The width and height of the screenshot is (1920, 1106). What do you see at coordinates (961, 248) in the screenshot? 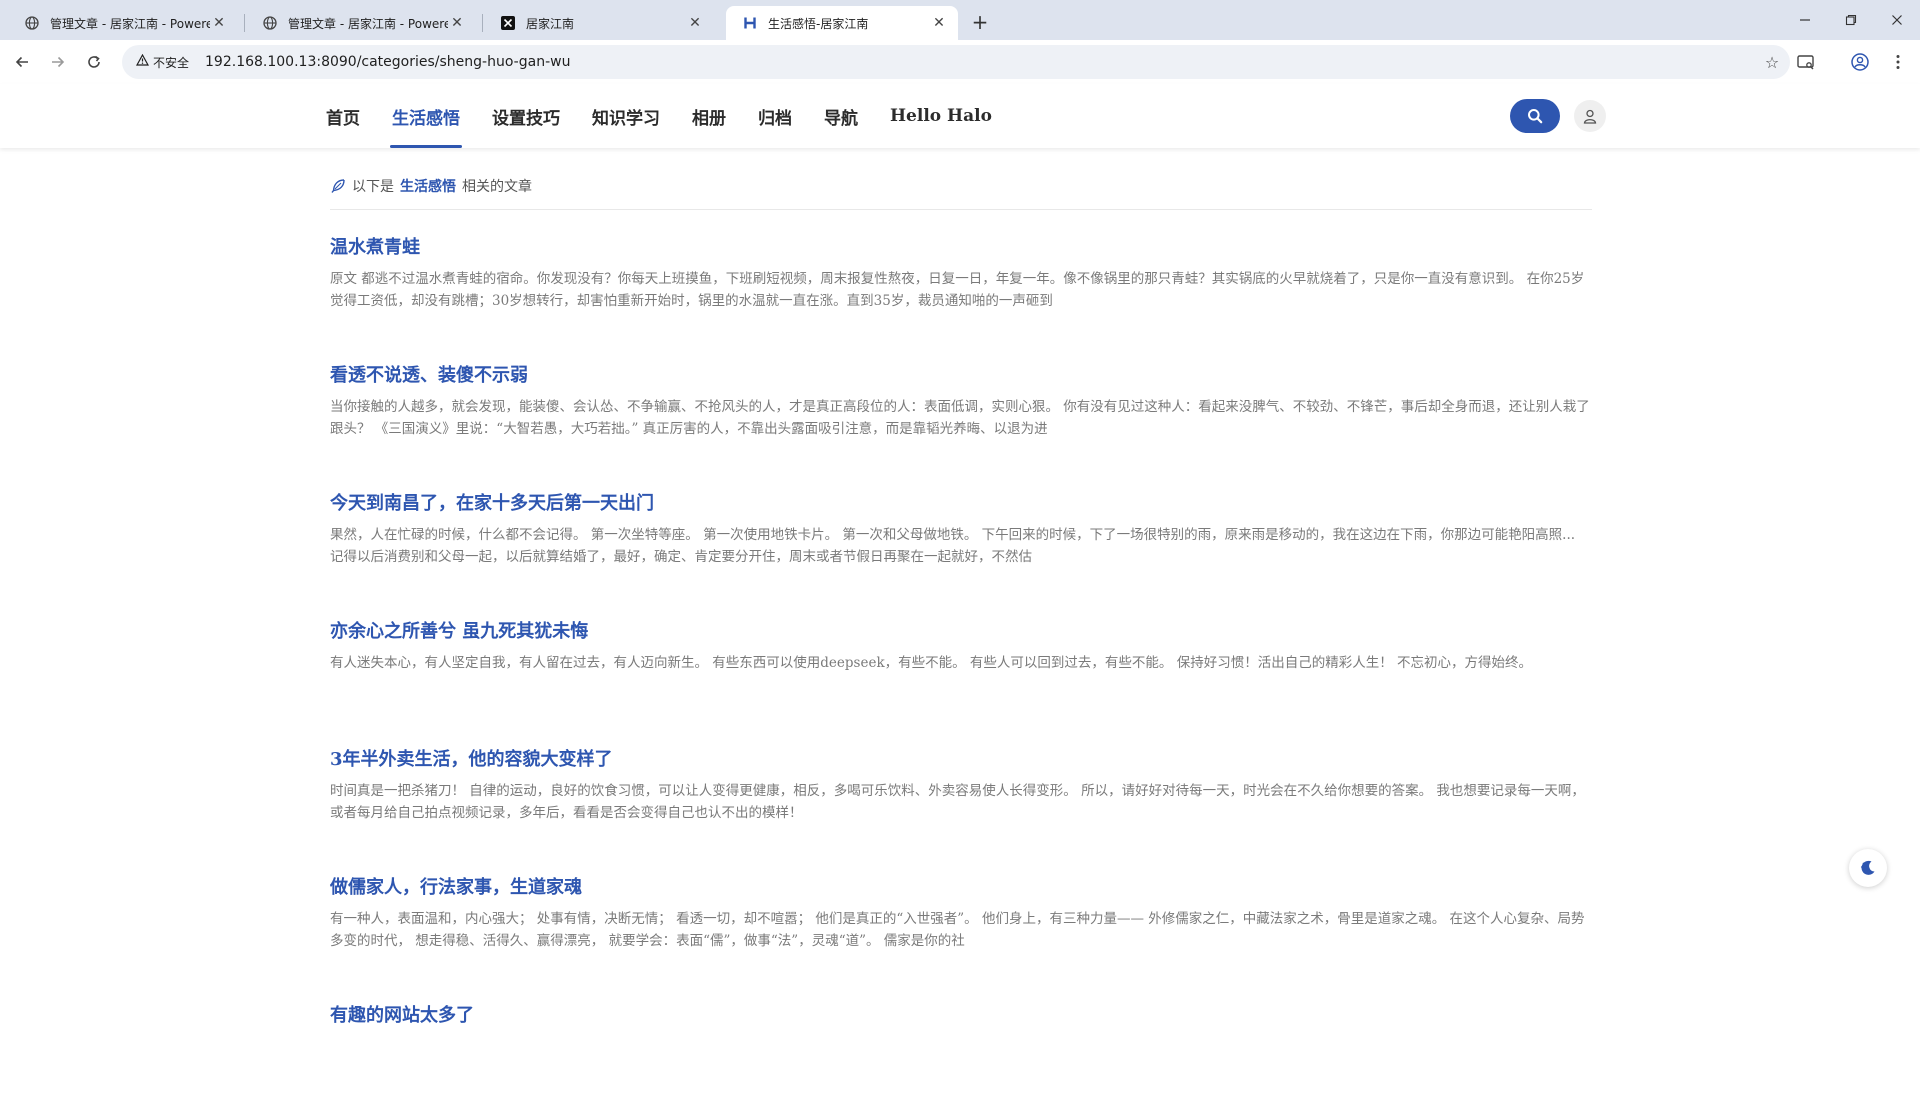
I see `post-title-link: 温水煮青蛙` at bounding box center [961, 248].